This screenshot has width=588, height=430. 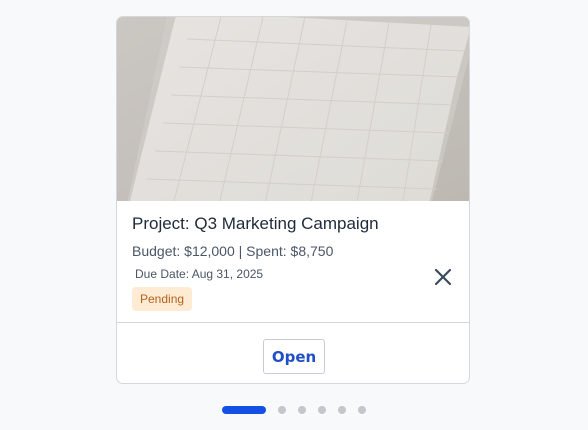 What do you see at coordinates (233, 251) in the screenshot?
I see `budget-spent-text: Budget: $12,000 | Spent: $8,750` at bounding box center [233, 251].